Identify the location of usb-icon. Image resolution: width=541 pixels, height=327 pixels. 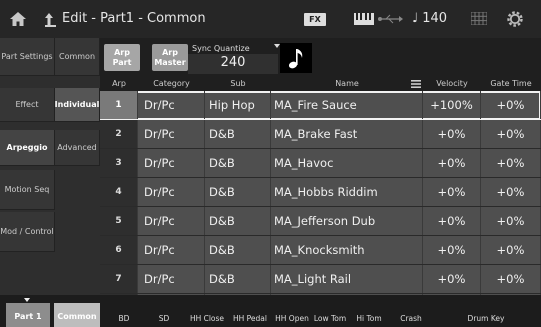
(390, 19).